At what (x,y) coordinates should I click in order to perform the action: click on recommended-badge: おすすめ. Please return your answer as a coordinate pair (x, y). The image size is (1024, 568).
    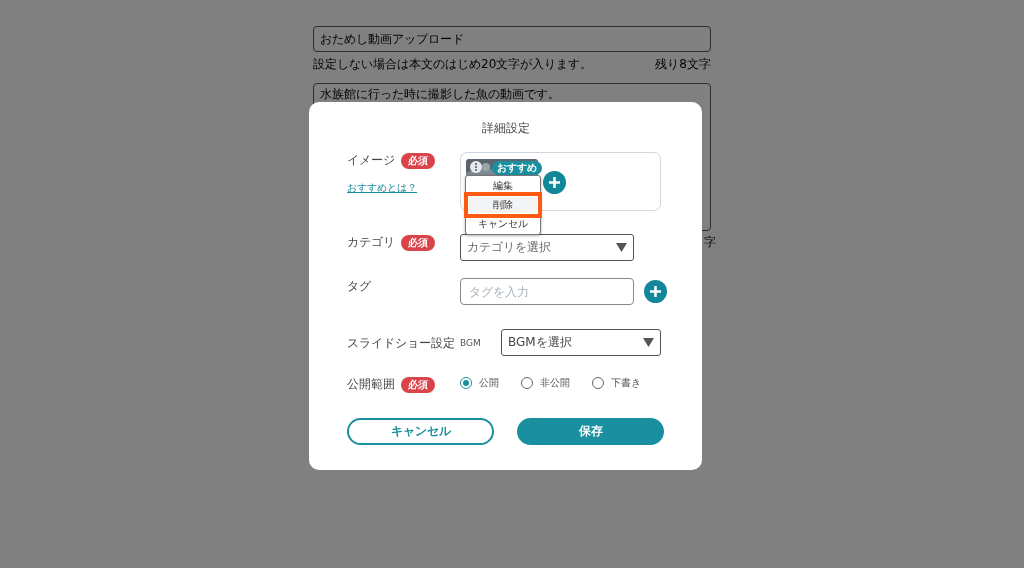
    Looking at the image, I should click on (517, 168).